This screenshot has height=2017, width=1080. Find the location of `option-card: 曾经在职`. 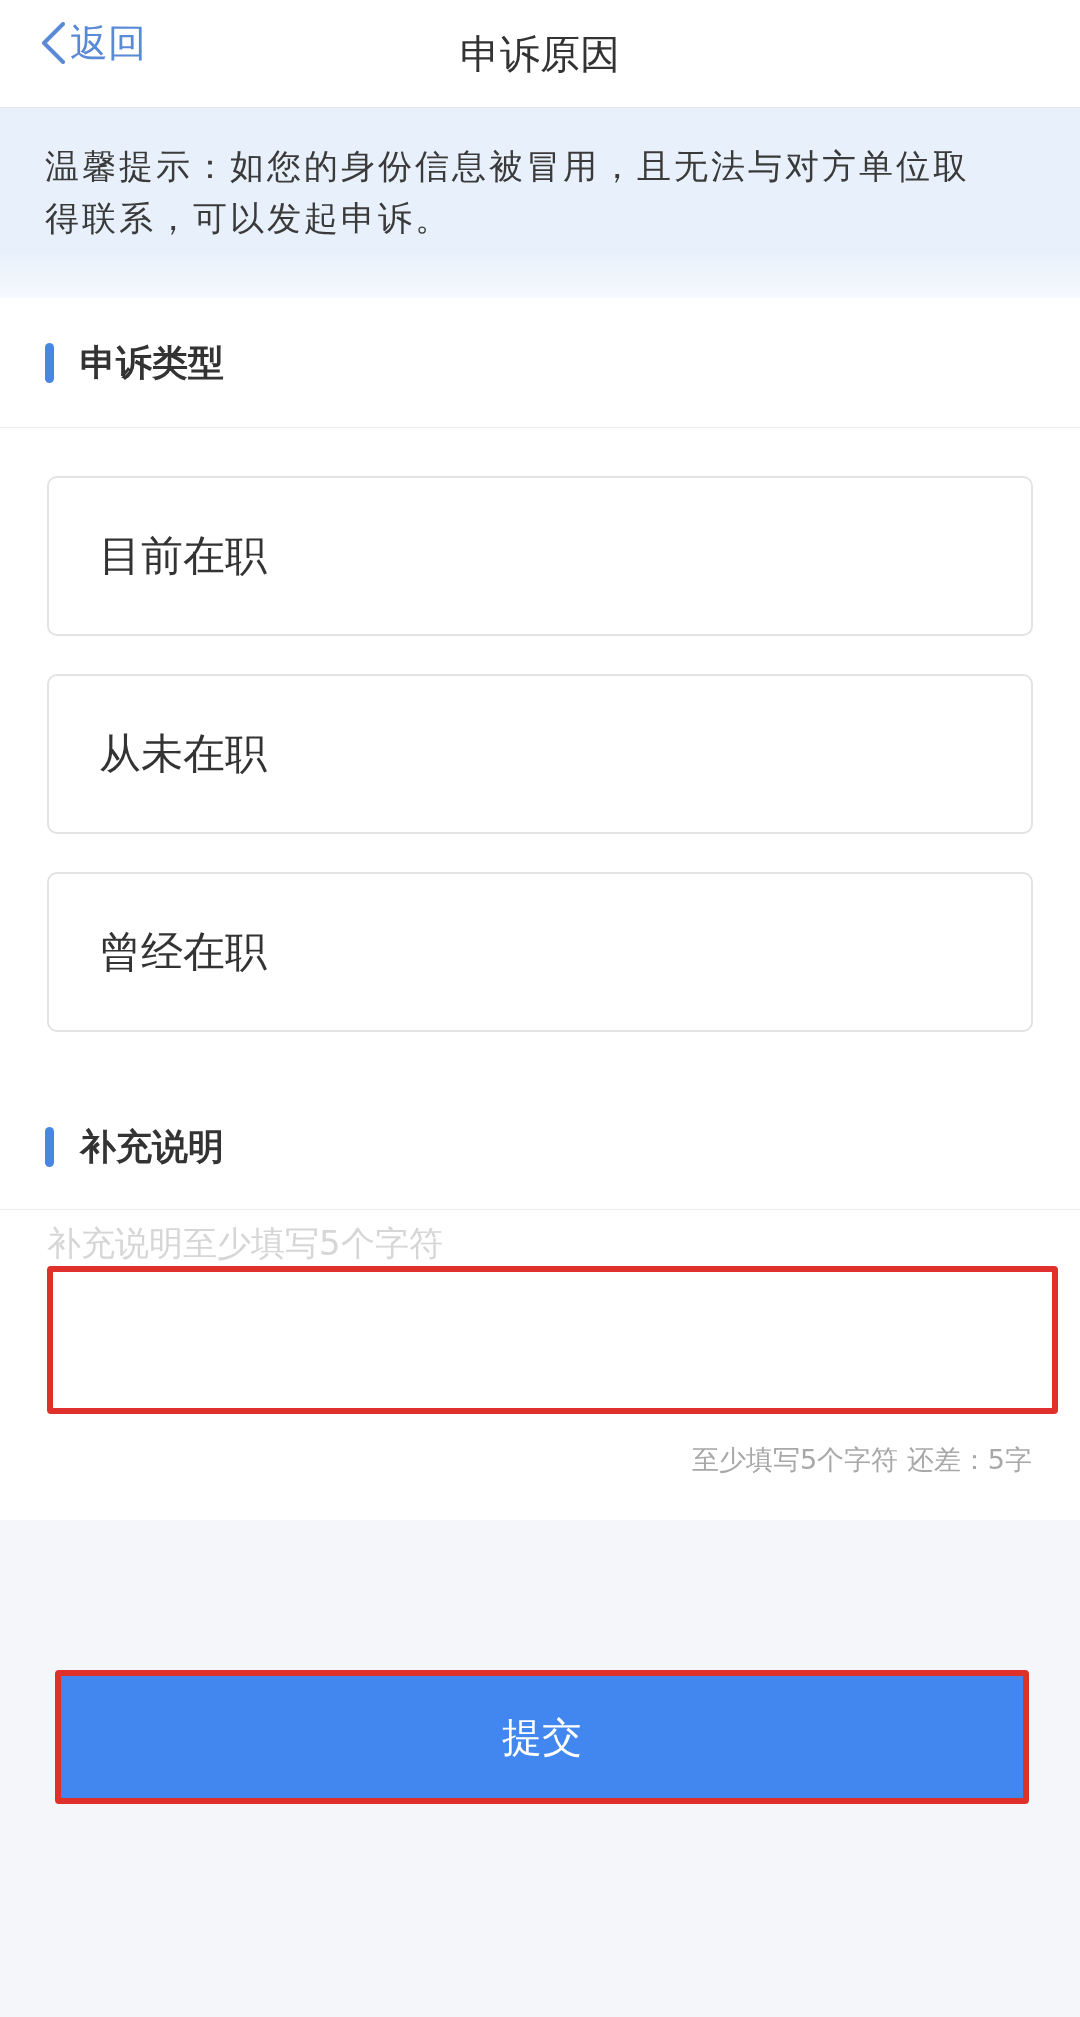

option-card: 曾经在职 is located at coordinates (540, 952).